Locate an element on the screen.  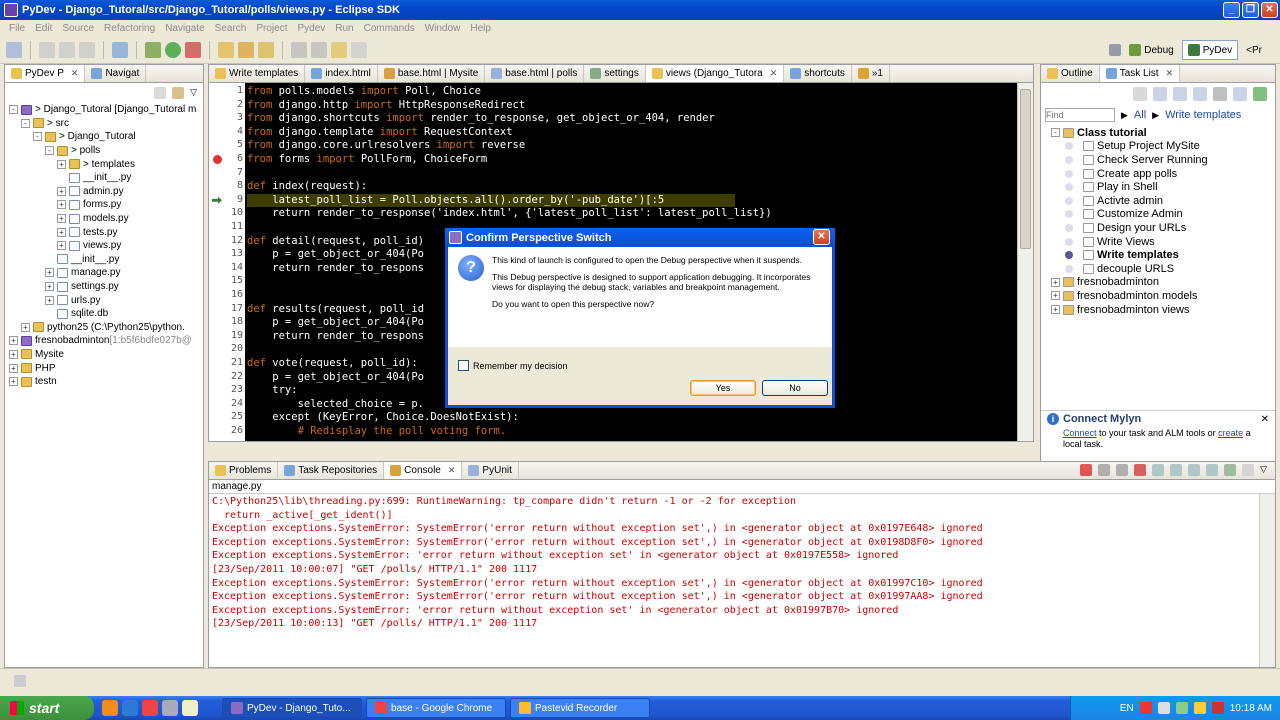
task-item: Create app polls is located at coordinates (1158, 174).